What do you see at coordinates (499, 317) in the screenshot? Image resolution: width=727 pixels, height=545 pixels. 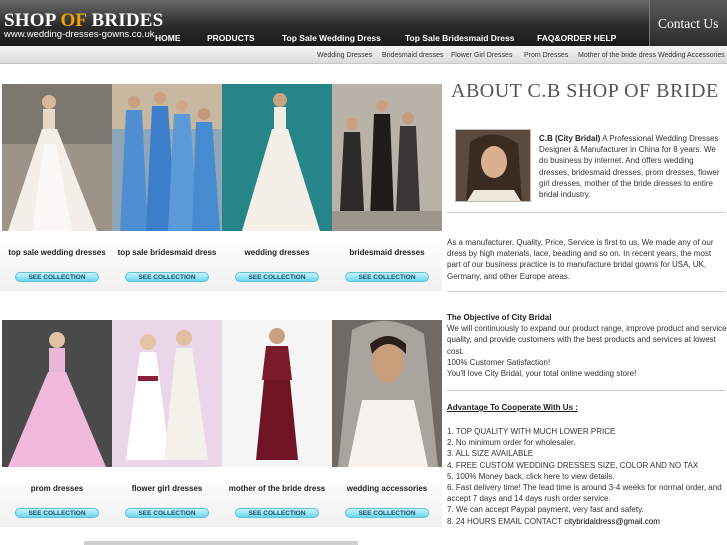 I see `objective-title: The Objective of City Bridal` at bounding box center [499, 317].